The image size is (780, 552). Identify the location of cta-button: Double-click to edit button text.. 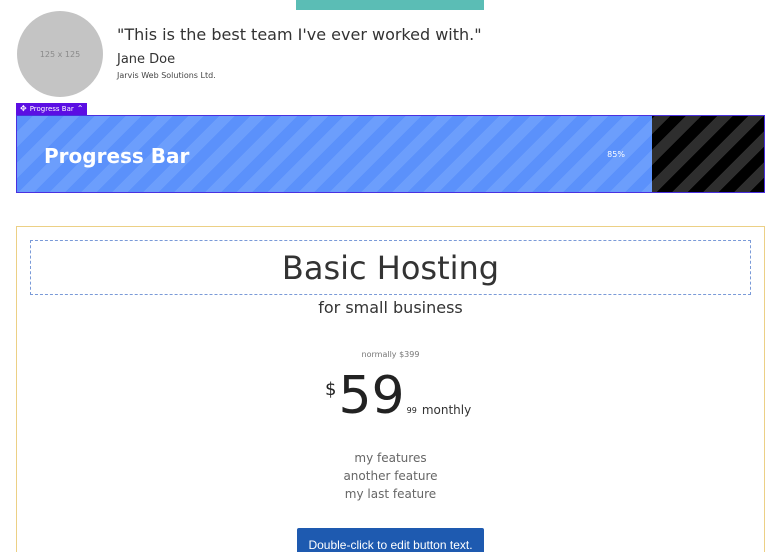
(390, 540).